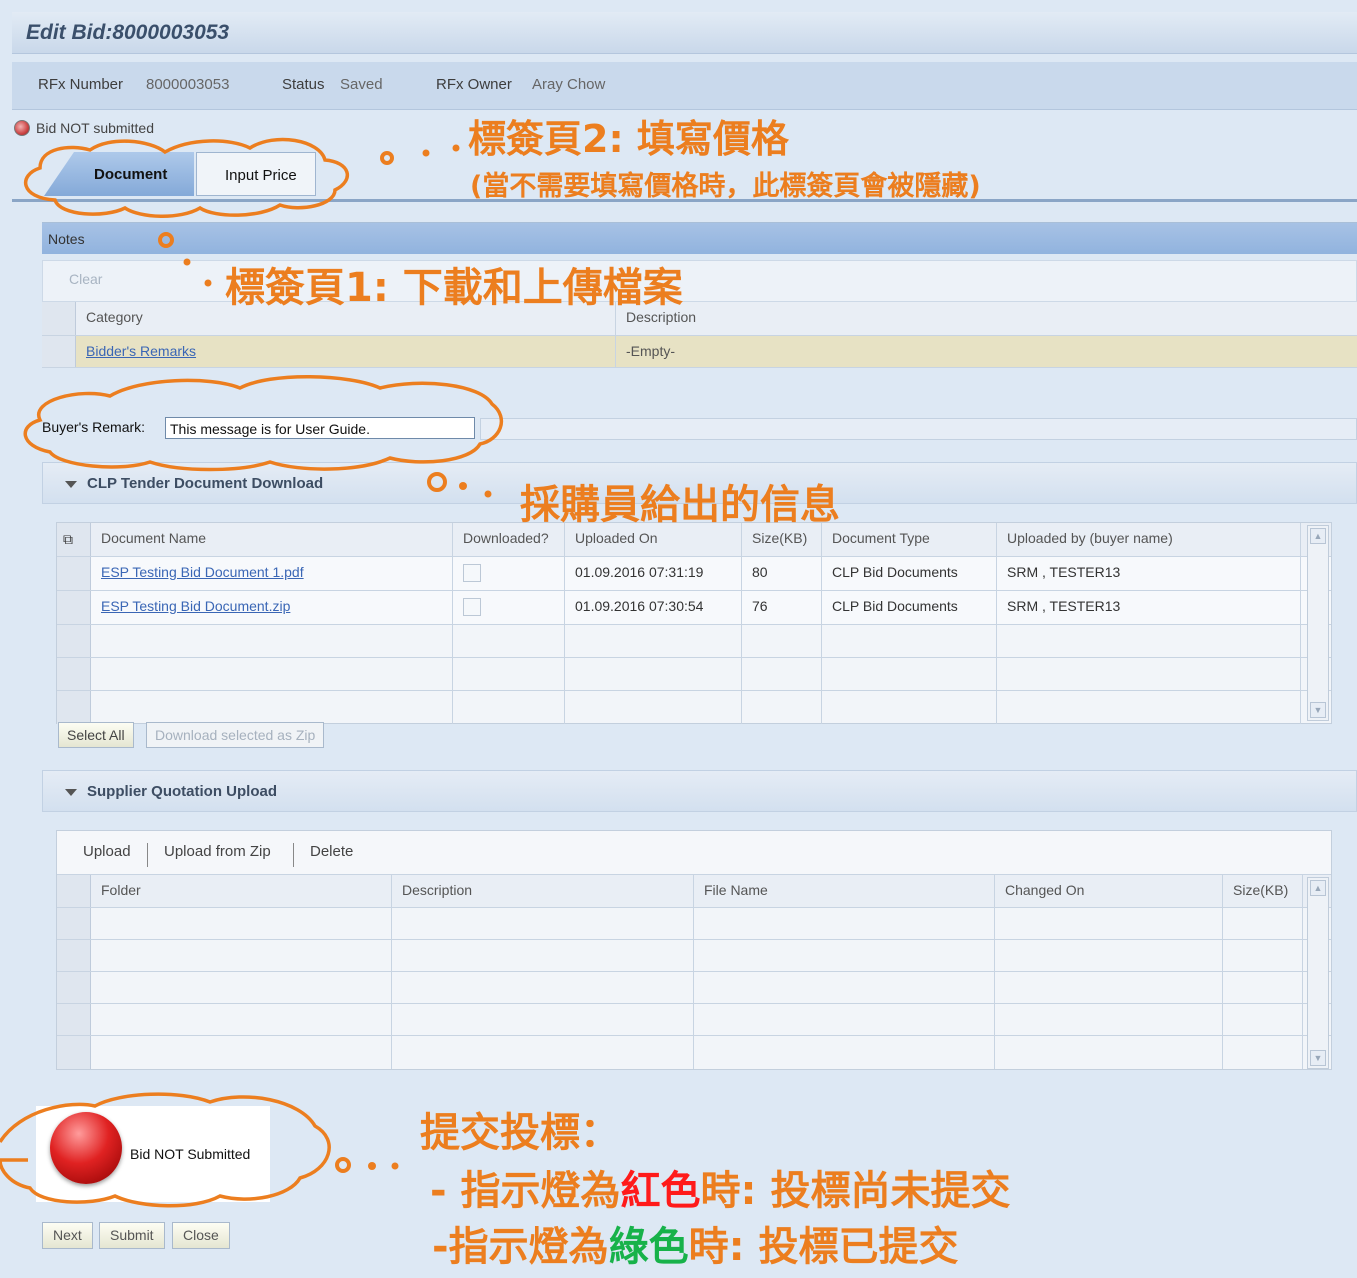 Image resolution: width=1357 pixels, height=1278 pixels. Describe the element at coordinates (520, 1133) in the screenshot. I see `annotation-submit-title: 提交投標：` at that location.